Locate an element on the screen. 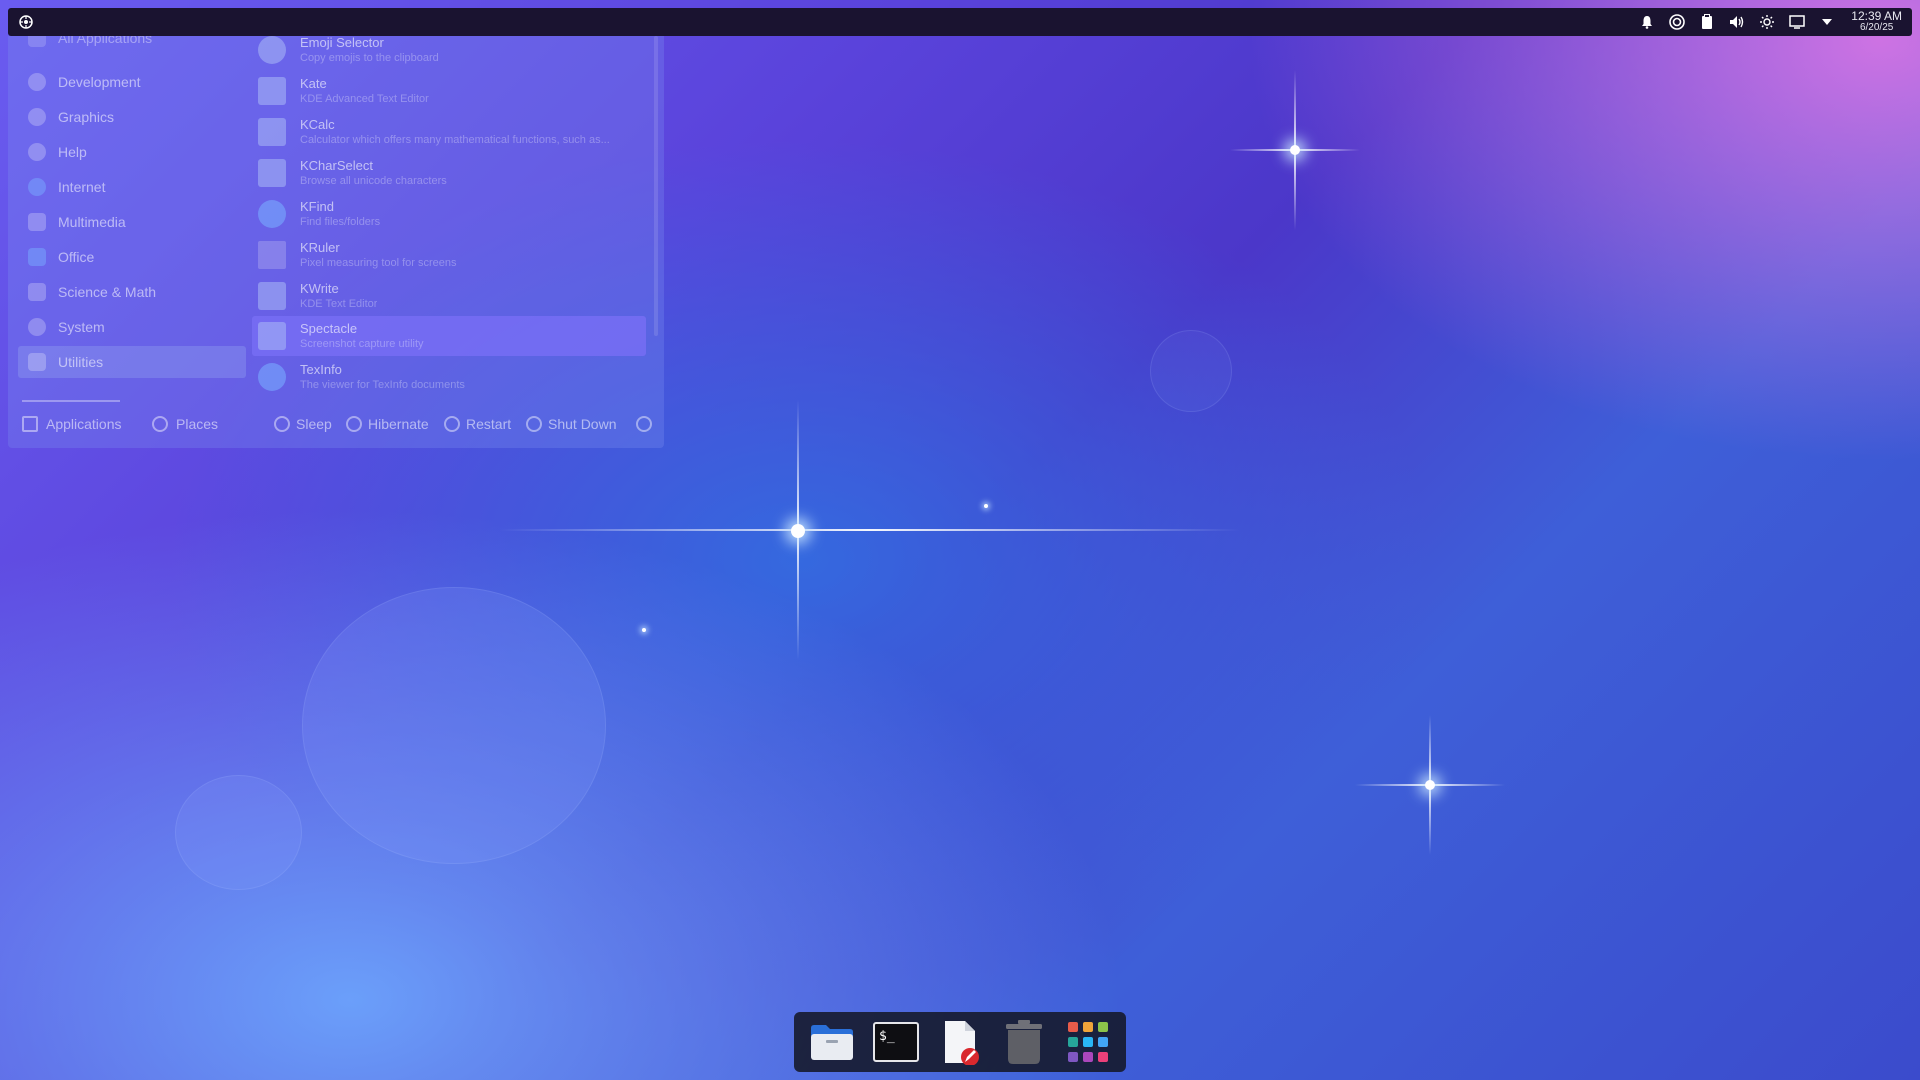  volume-icon is located at coordinates (1737, 22).